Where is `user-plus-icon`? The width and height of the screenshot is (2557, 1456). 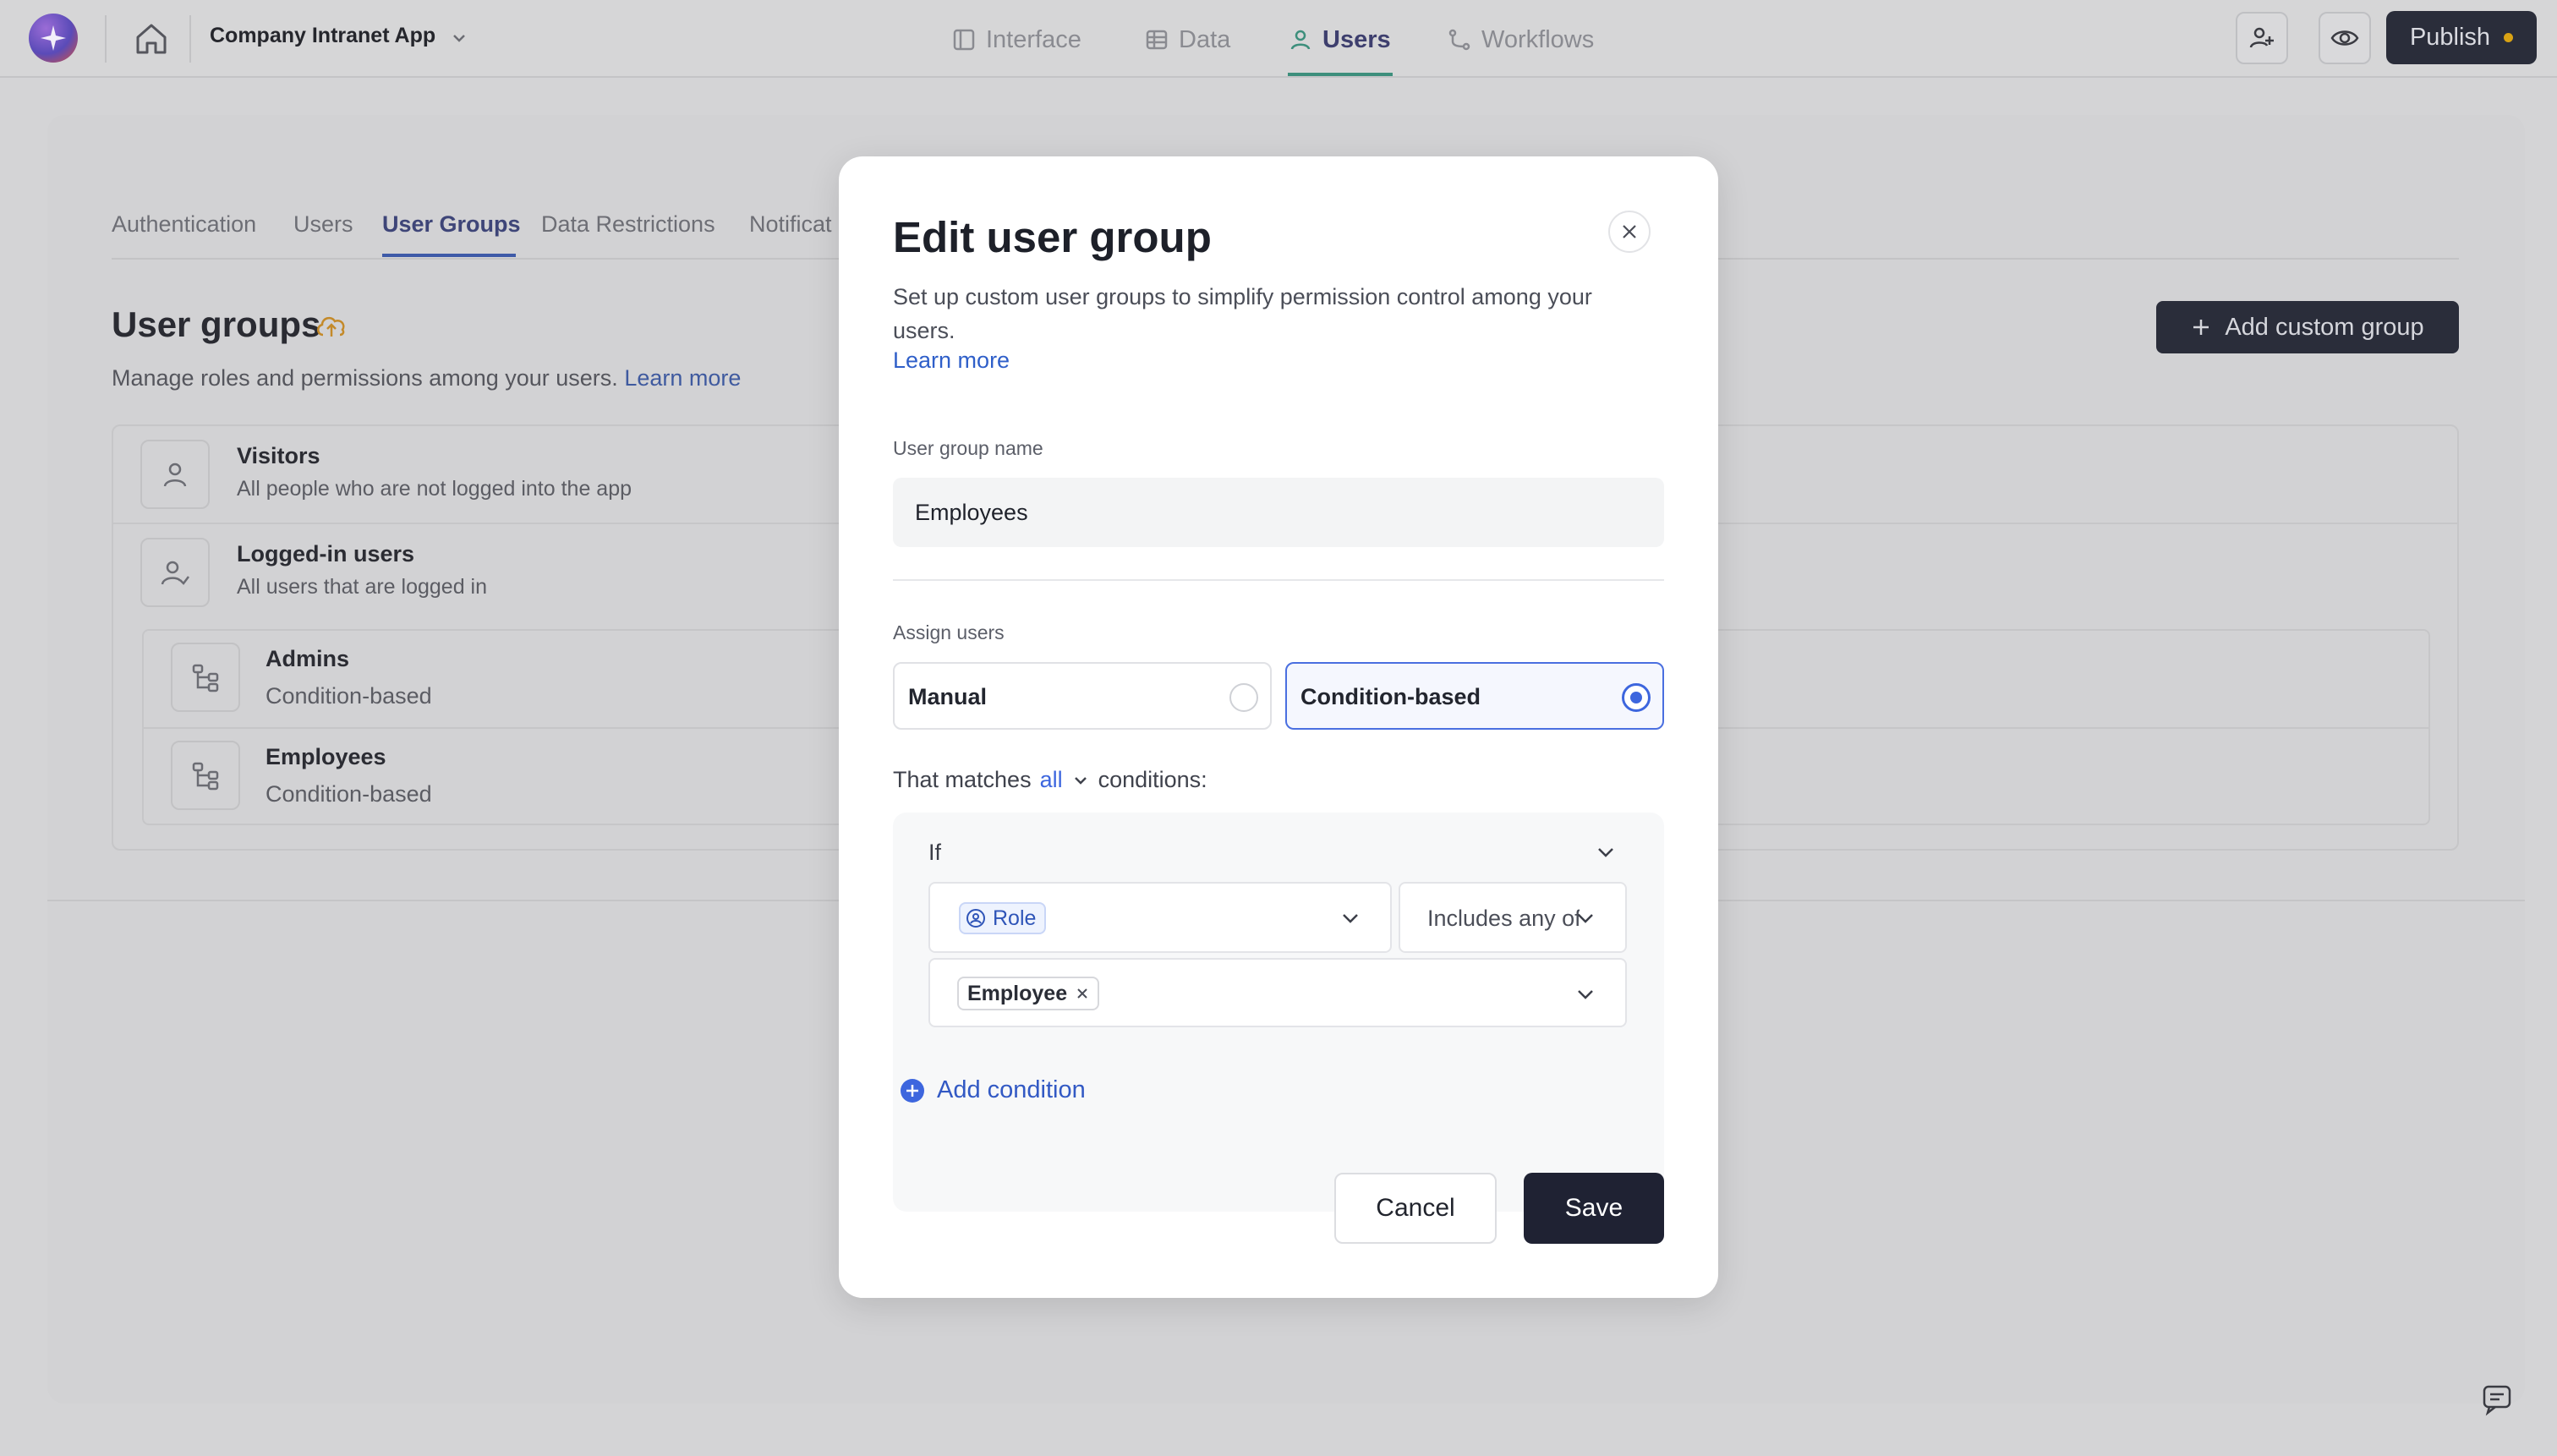 user-plus-icon is located at coordinates (2261, 37).